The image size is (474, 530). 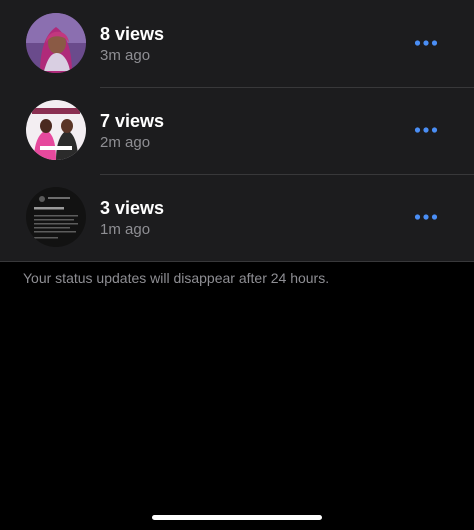 What do you see at coordinates (132, 121) in the screenshot?
I see `view-count: 7 views` at bounding box center [132, 121].